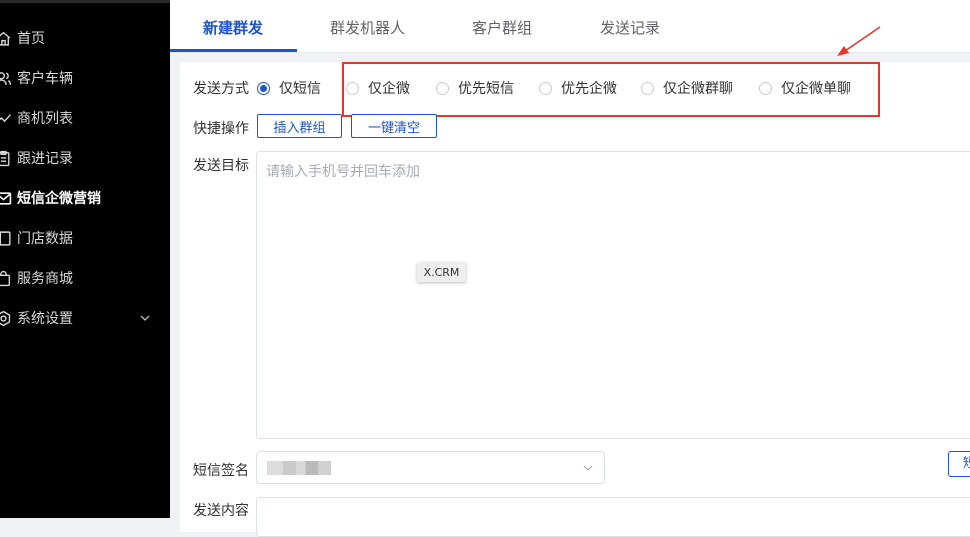 This screenshot has width=970, height=537. What do you see at coordinates (31, 39) in the screenshot?
I see `sidebar-item-label: 首页` at bounding box center [31, 39].